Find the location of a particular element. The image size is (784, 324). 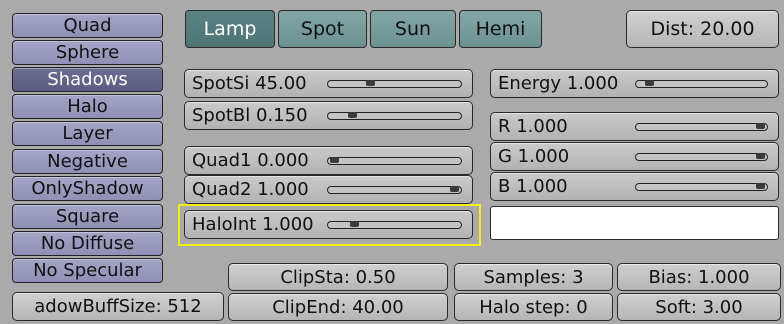

clip-end-field: ClipEnd: 40.00 is located at coordinates (338, 307).